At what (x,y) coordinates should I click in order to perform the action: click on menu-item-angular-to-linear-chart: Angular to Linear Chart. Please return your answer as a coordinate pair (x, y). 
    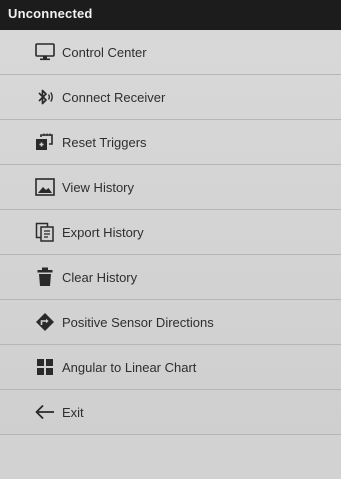
    Looking at the image, I should click on (170, 367).